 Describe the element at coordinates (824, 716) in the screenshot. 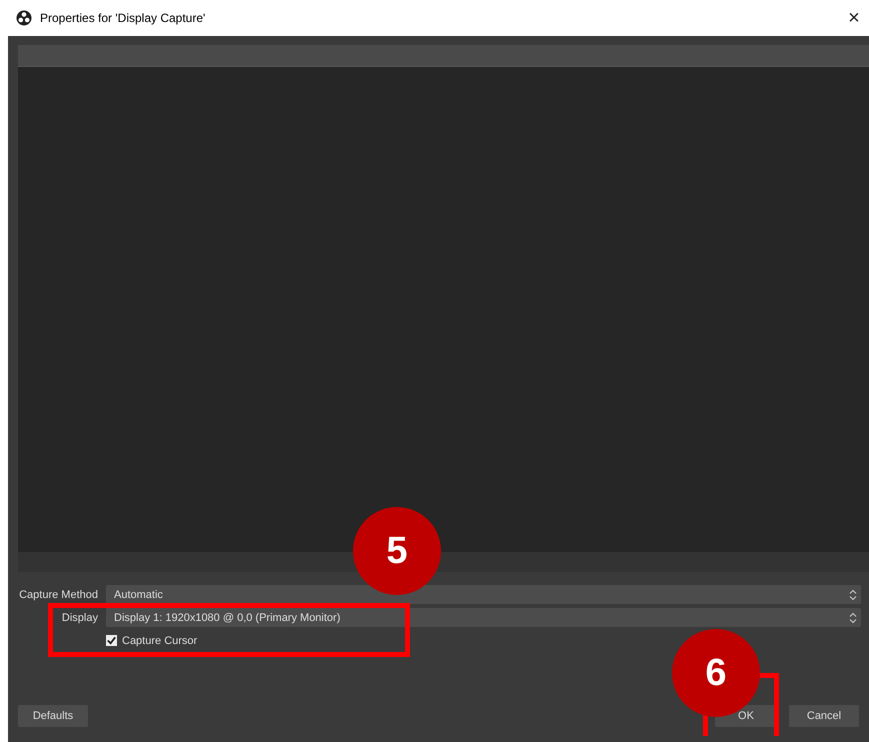

I see `cancel-button: Cancel` at that location.